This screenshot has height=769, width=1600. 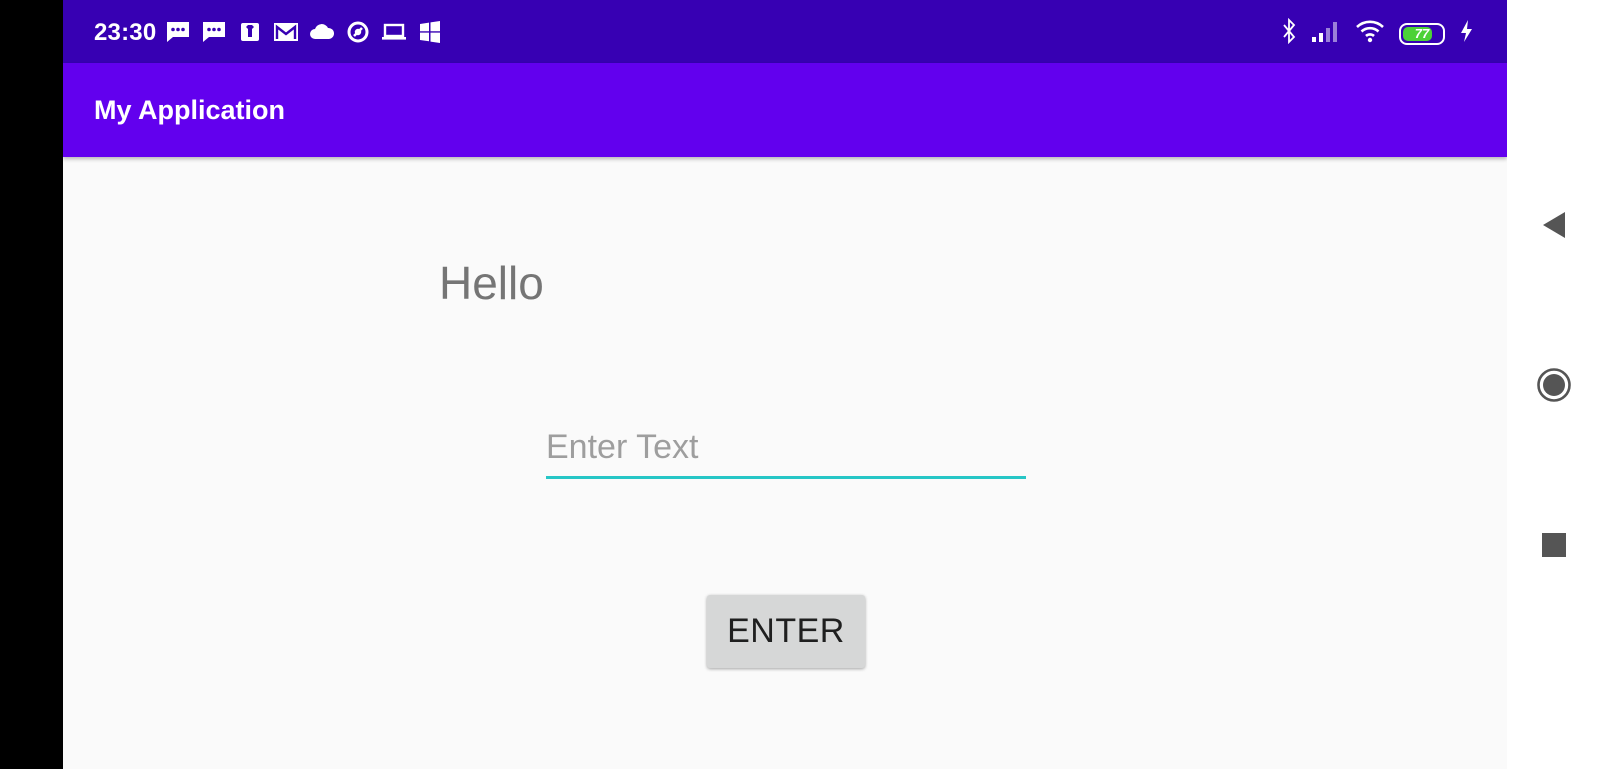 What do you see at coordinates (1466, 33) in the screenshot?
I see `charging-icon` at bounding box center [1466, 33].